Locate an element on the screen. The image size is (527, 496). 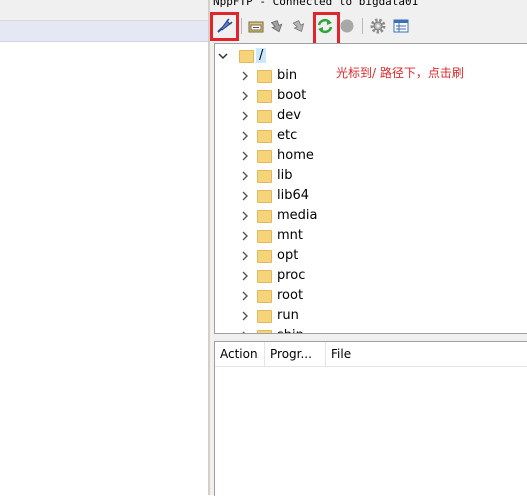
tree-item: etc is located at coordinates (371, 136).